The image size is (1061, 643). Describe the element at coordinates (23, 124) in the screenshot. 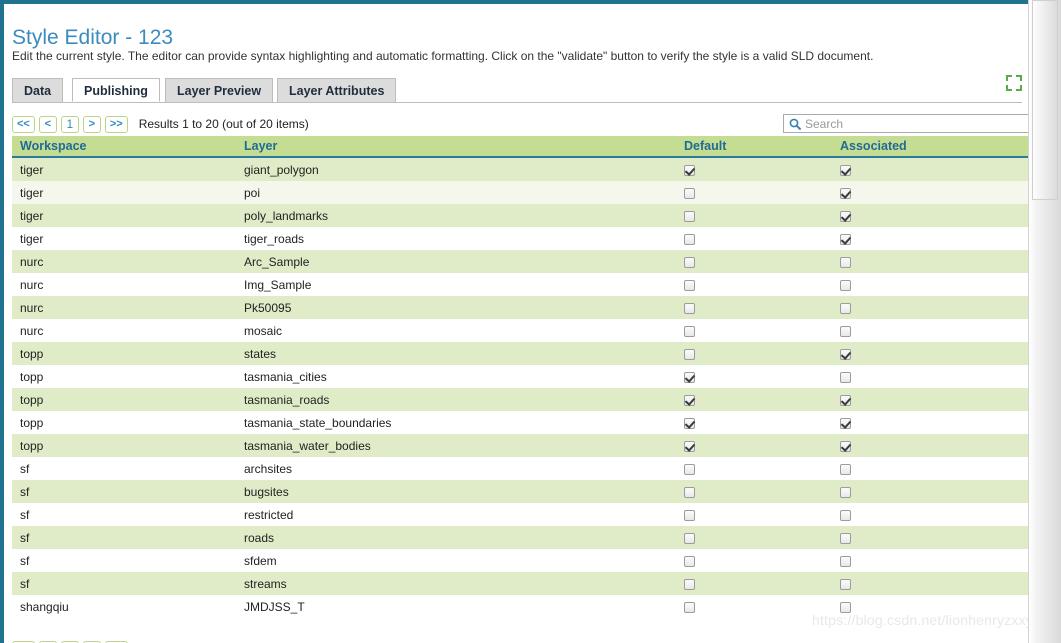

I see `pager-first-button: <<` at that location.